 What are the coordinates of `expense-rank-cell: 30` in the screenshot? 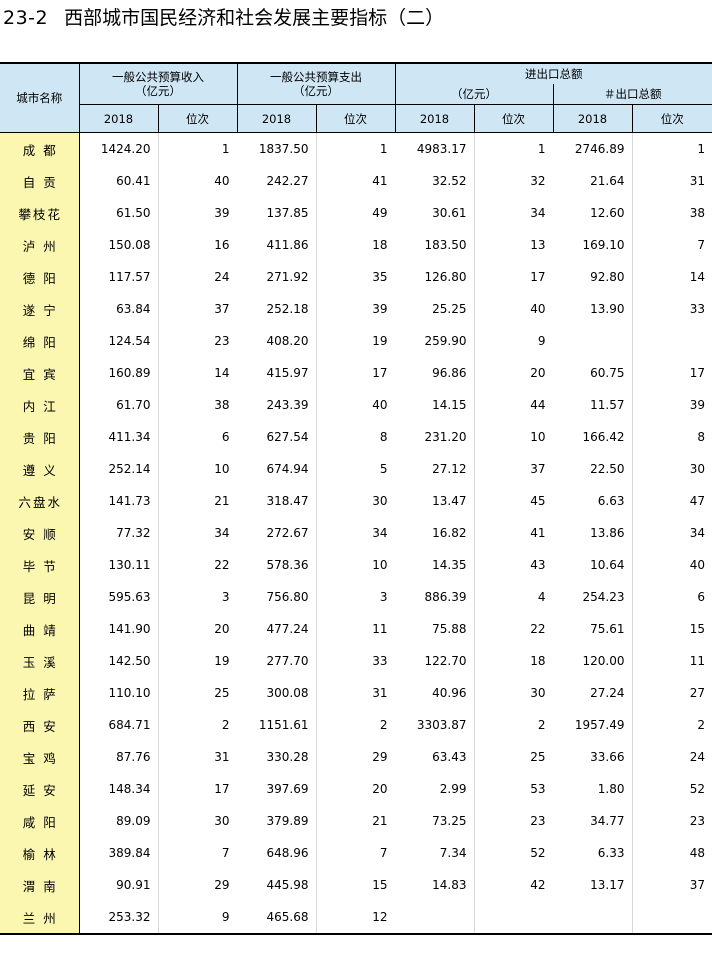 It's located at (356, 501).